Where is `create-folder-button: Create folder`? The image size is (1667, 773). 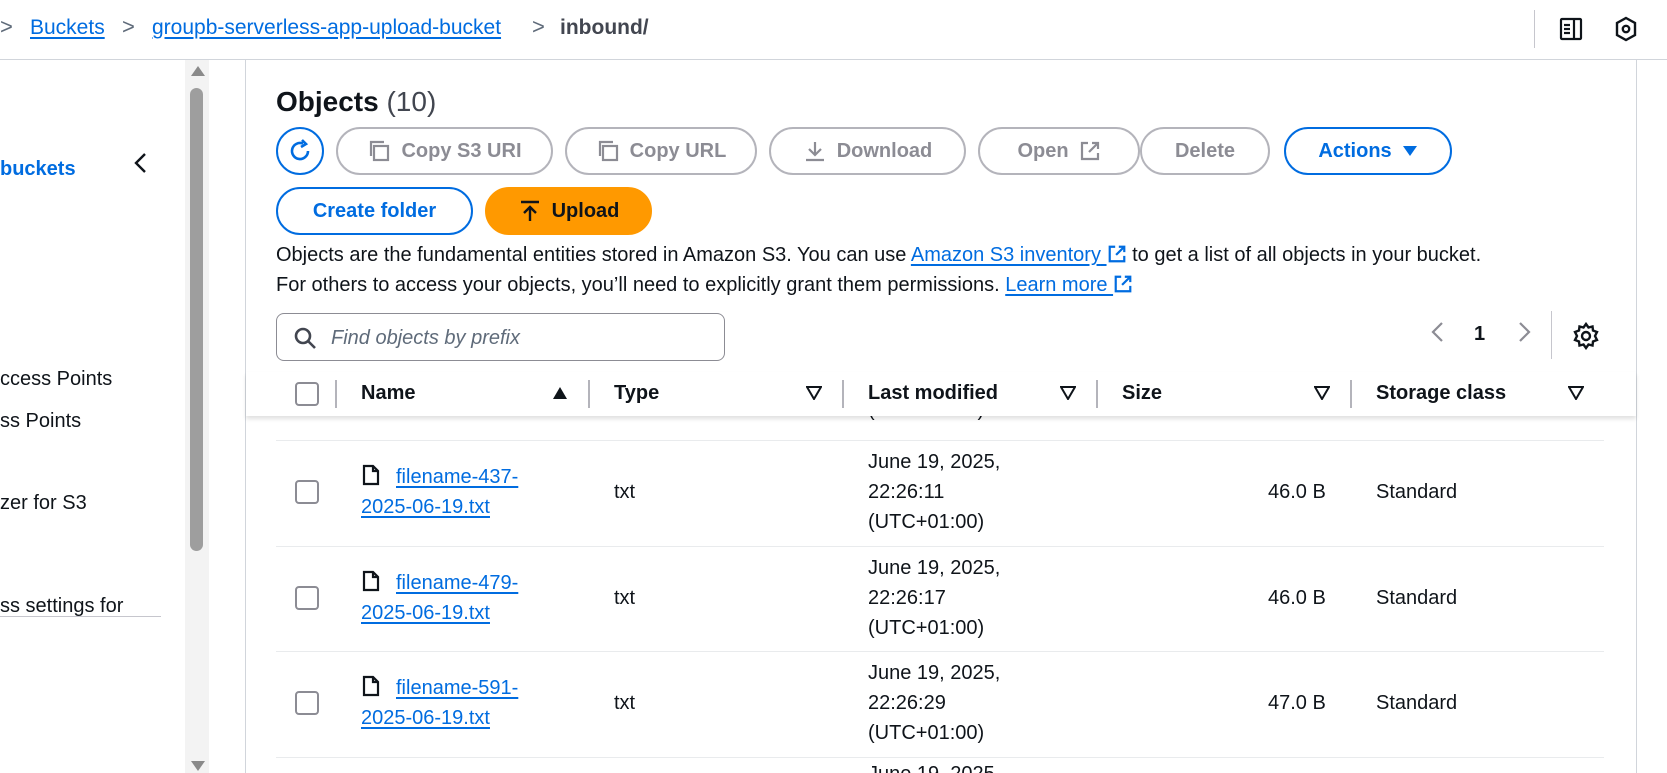
create-folder-button: Create folder is located at coordinates (374, 211).